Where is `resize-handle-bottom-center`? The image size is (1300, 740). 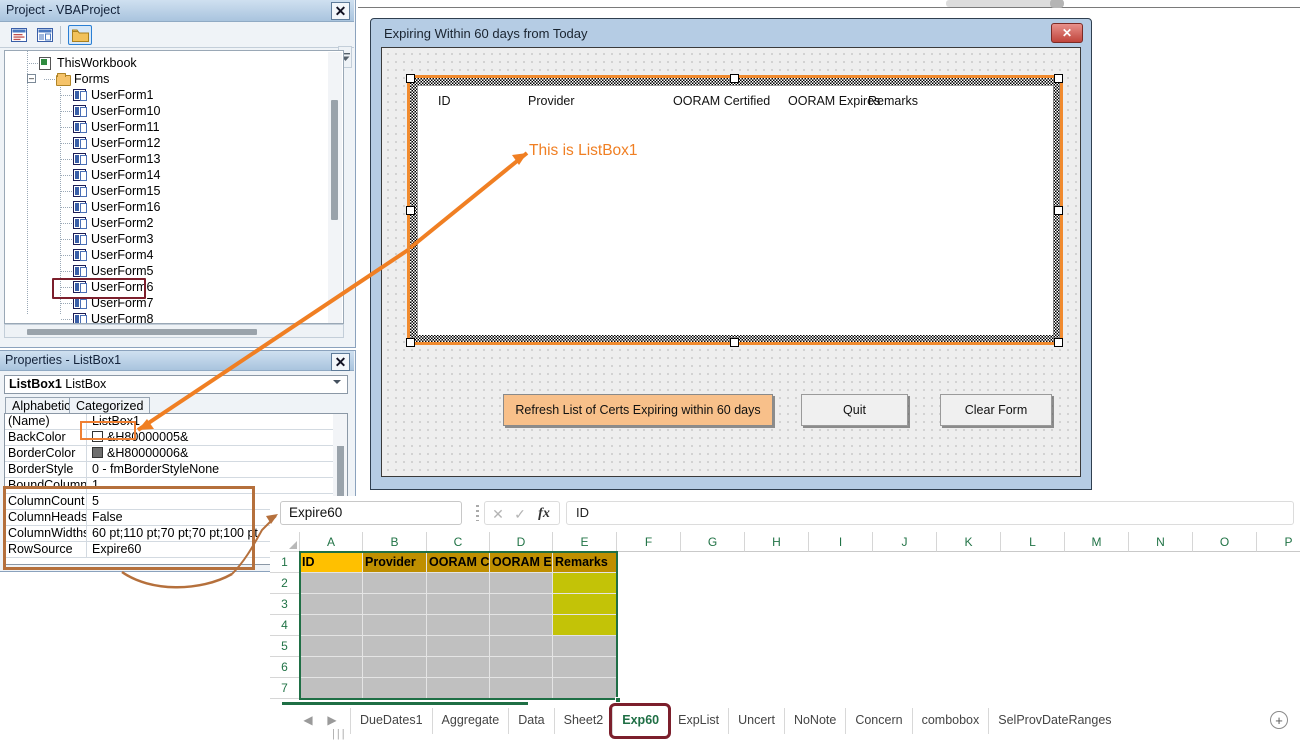 resize-handle-bottom-center is located at coordinates (734, 342).